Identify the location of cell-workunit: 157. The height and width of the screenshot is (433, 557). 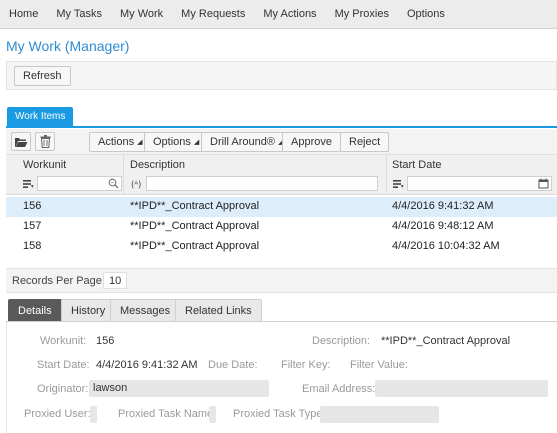
(32, 226).